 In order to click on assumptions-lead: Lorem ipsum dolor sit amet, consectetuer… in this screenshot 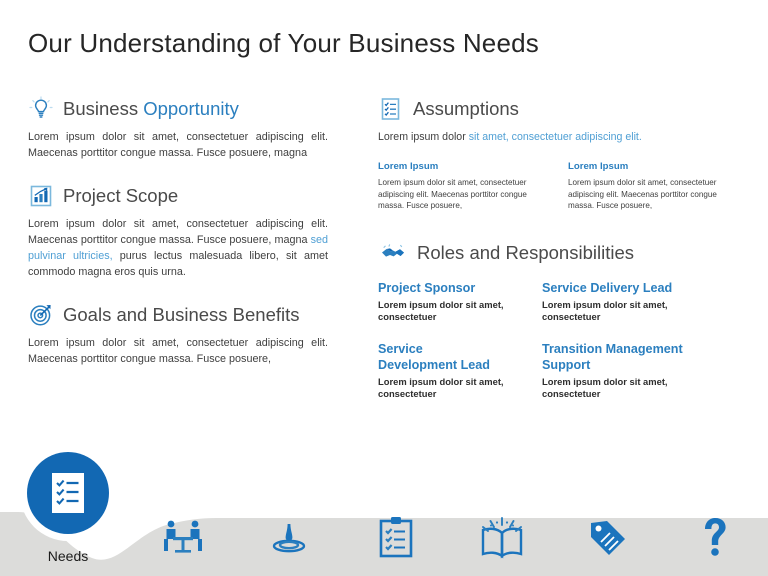, I will do `click(558, 137)`.